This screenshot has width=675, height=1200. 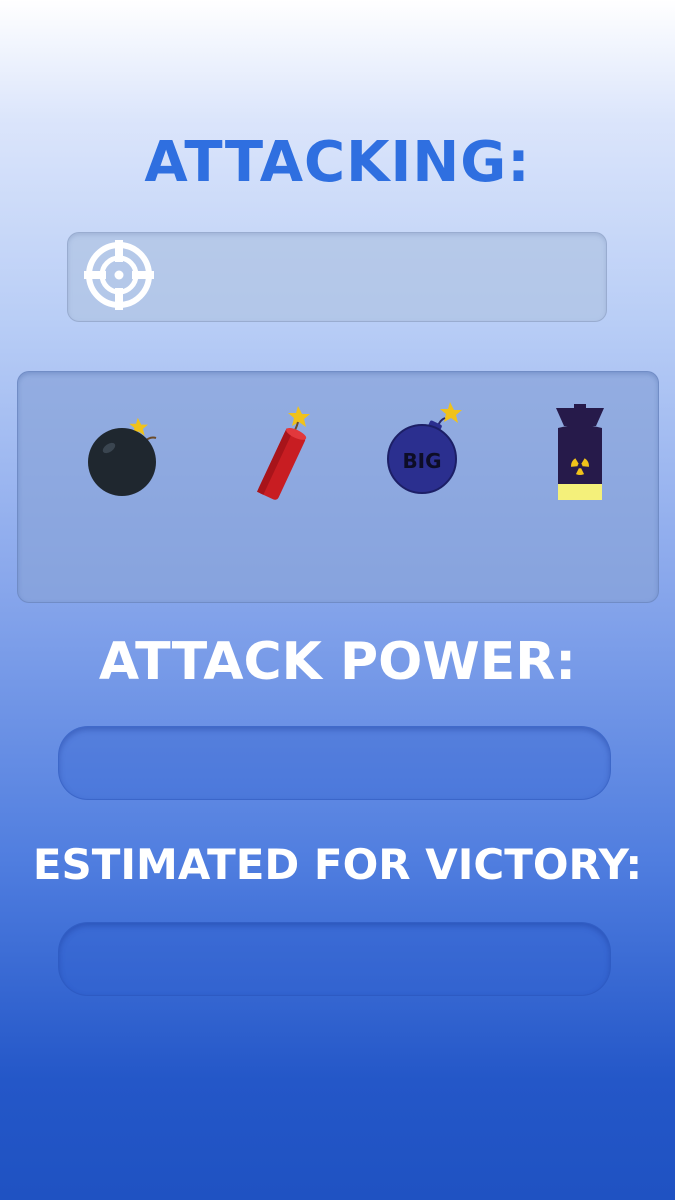 What do you see at coordinates (283, 453) in the screenshot?
I see `dynamite-icon` at bounding box center [283, 453].